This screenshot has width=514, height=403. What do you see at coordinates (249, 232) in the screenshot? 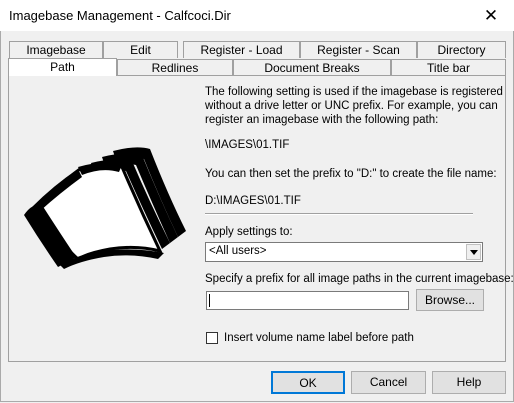
I see `apply-settings-label: Apply settings to:` at bounding box center [249, 232].